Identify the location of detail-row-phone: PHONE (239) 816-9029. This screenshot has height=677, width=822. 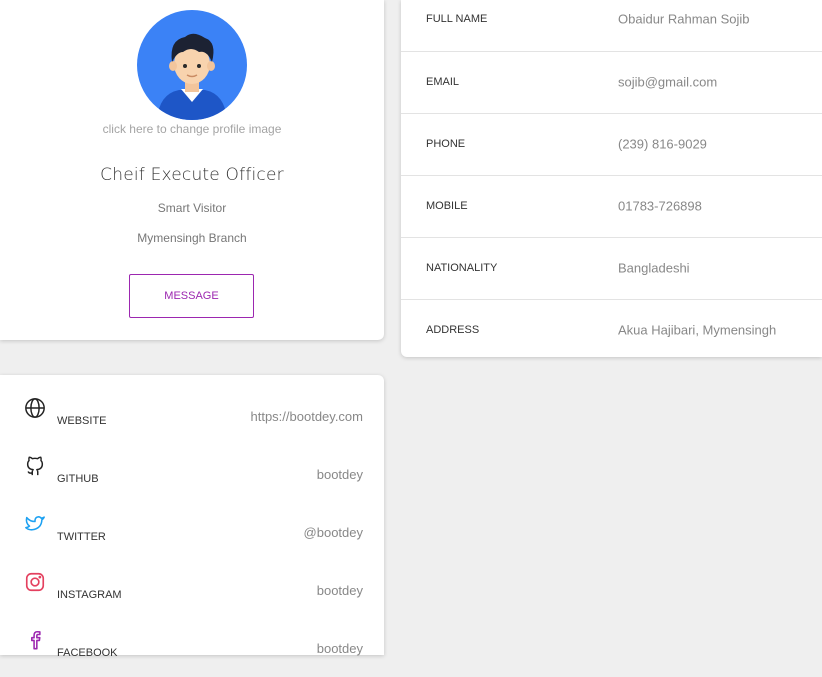
(611, 144).